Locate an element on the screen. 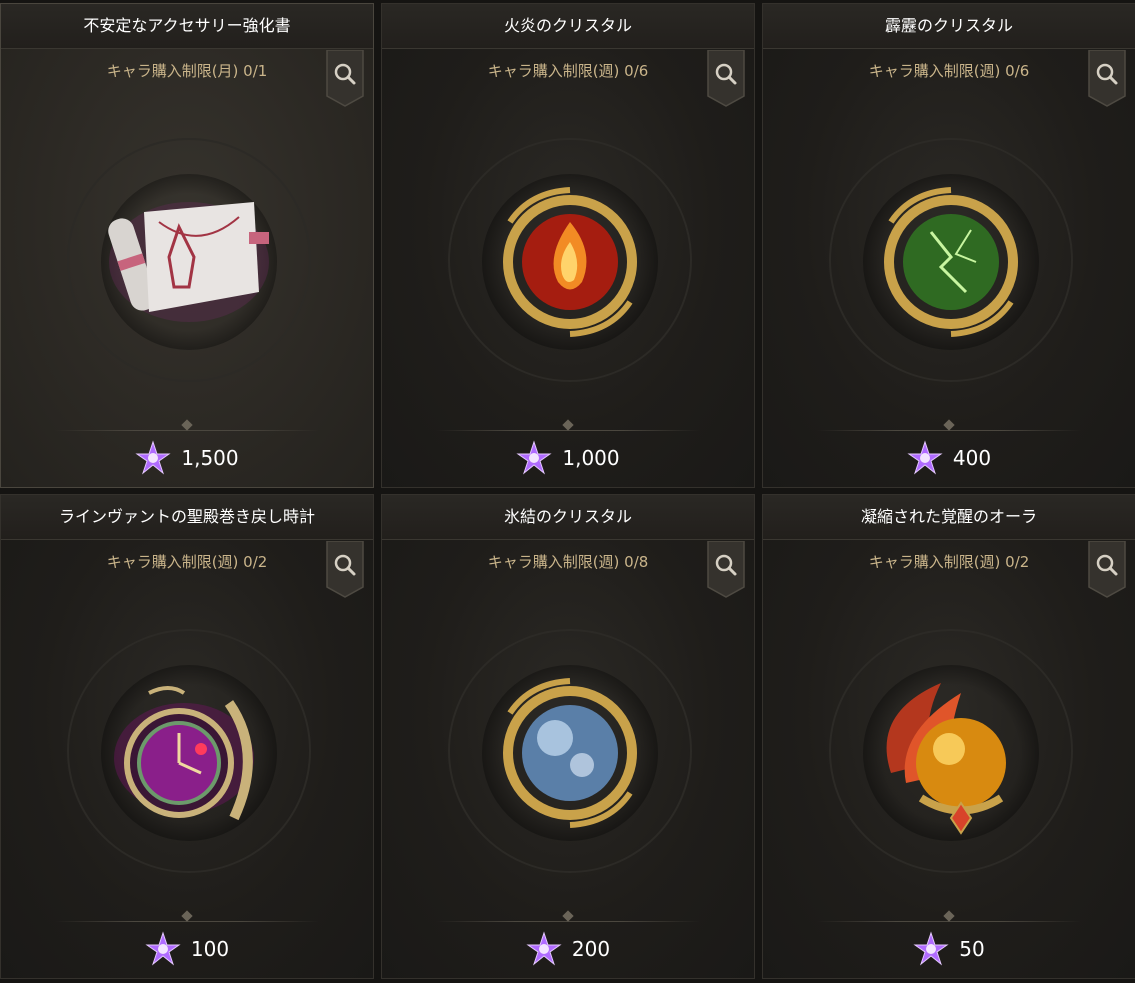 The image size is (1135, 983). item-name: 不安定なアクセサリー強化書 is located at coordinates (187, 26).